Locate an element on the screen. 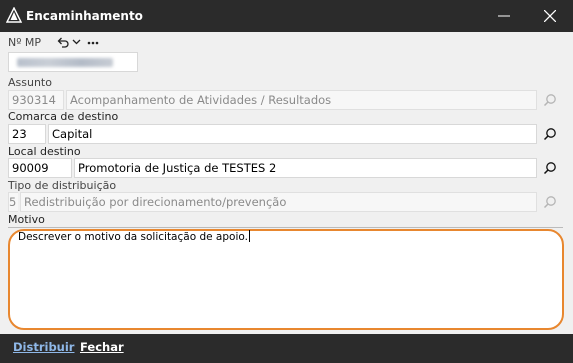 The height and width of the screenshot is (363, 573). window-title: Encaminhamento is located at coordinates (84, 16).